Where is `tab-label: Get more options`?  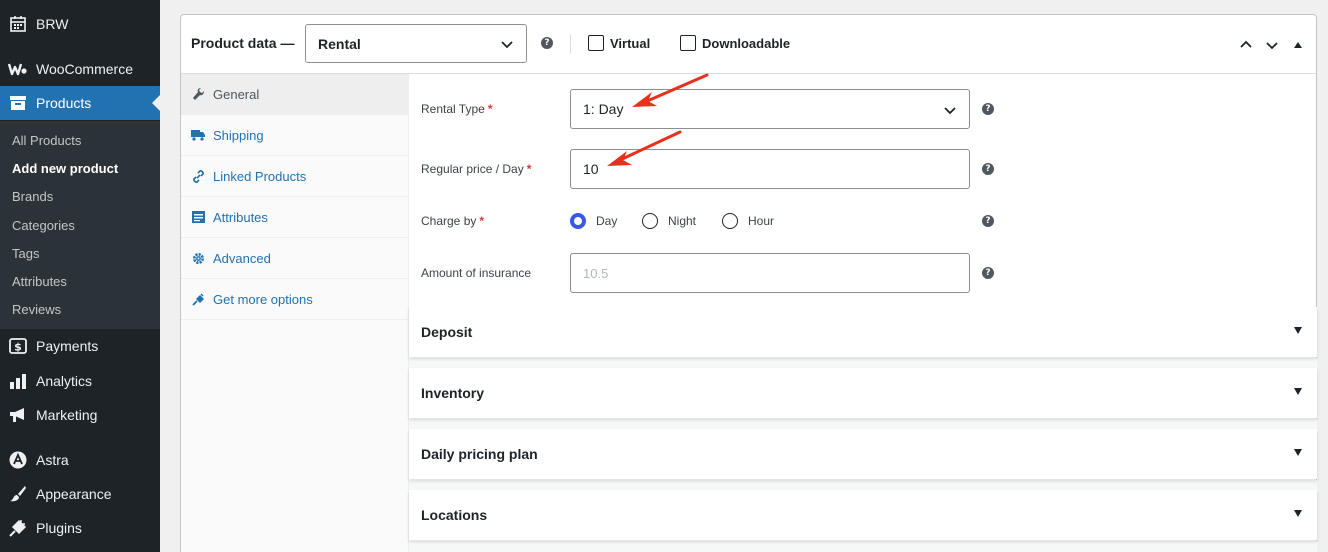 tab-label: Get more options is located at coordinates (263, 299).